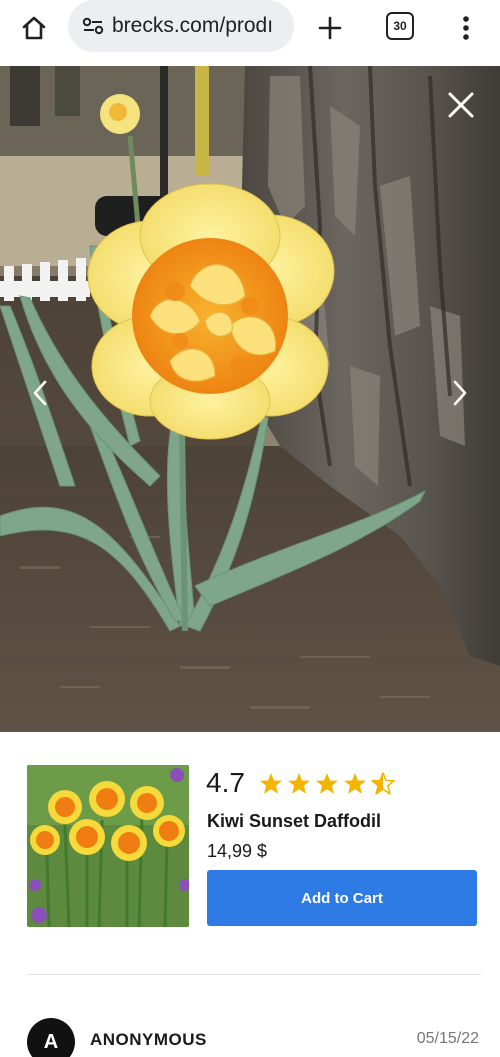  Describe the element at coordinates (254, 974) in the screenshot. I see `divider` at that location.